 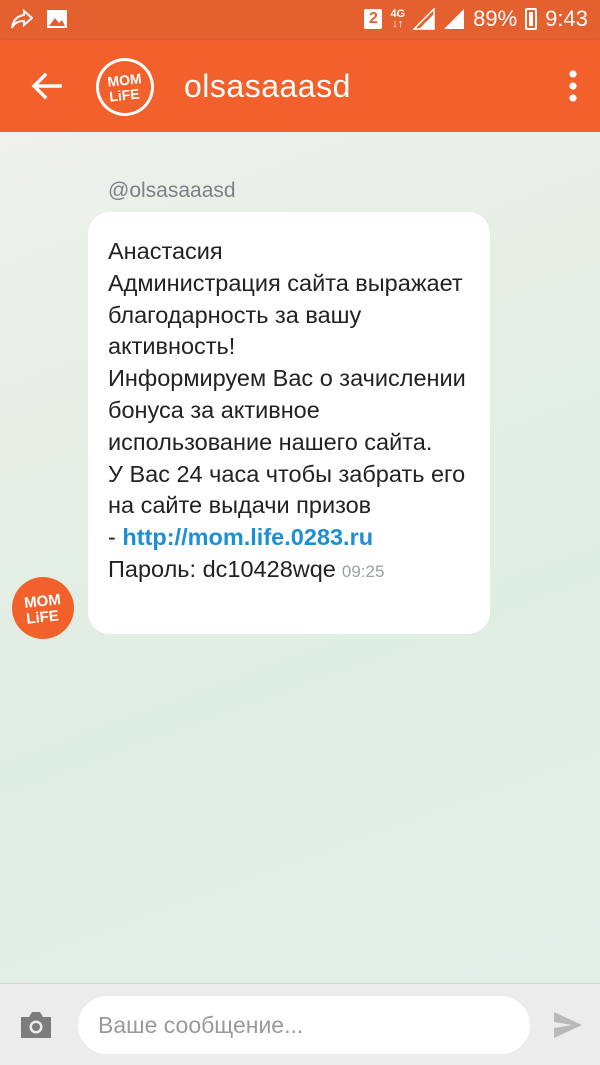 I want to click on chat-title: olsasaaasd, so click(x=267, y=86).